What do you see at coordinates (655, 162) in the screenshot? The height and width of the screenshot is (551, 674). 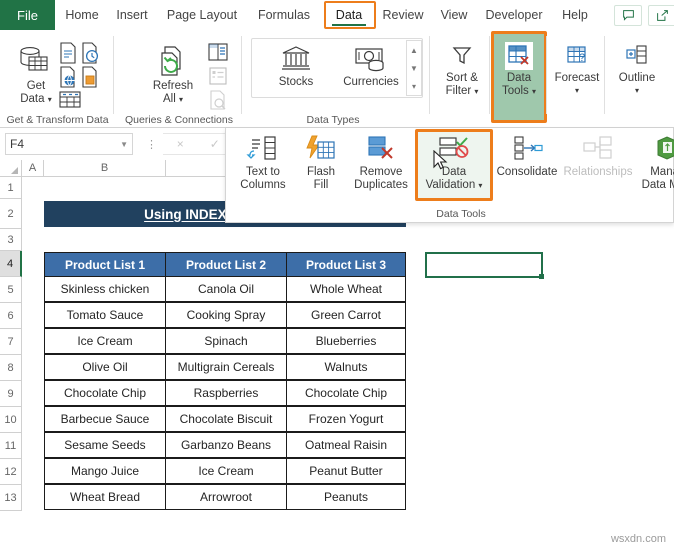 I see `manage-data-model-button: Manage Data Model` at bounding box center [655, 162].